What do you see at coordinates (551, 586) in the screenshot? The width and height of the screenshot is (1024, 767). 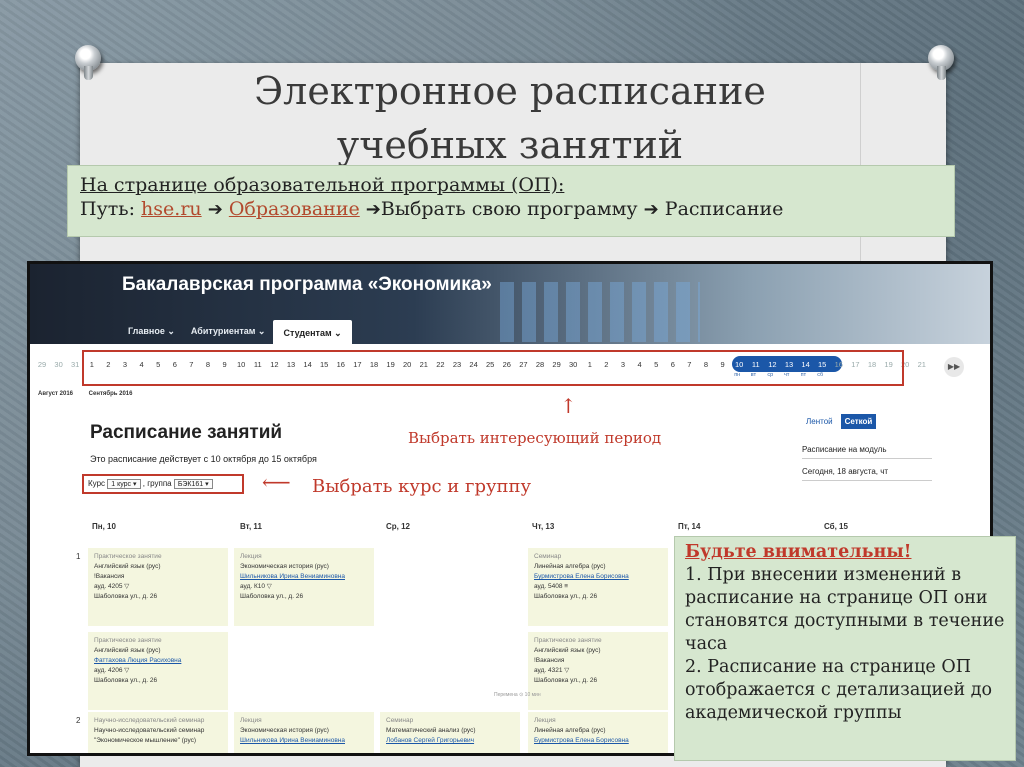 I see `lesson-room: ауд. 5408 ≡` at bounding box center [551, 586].